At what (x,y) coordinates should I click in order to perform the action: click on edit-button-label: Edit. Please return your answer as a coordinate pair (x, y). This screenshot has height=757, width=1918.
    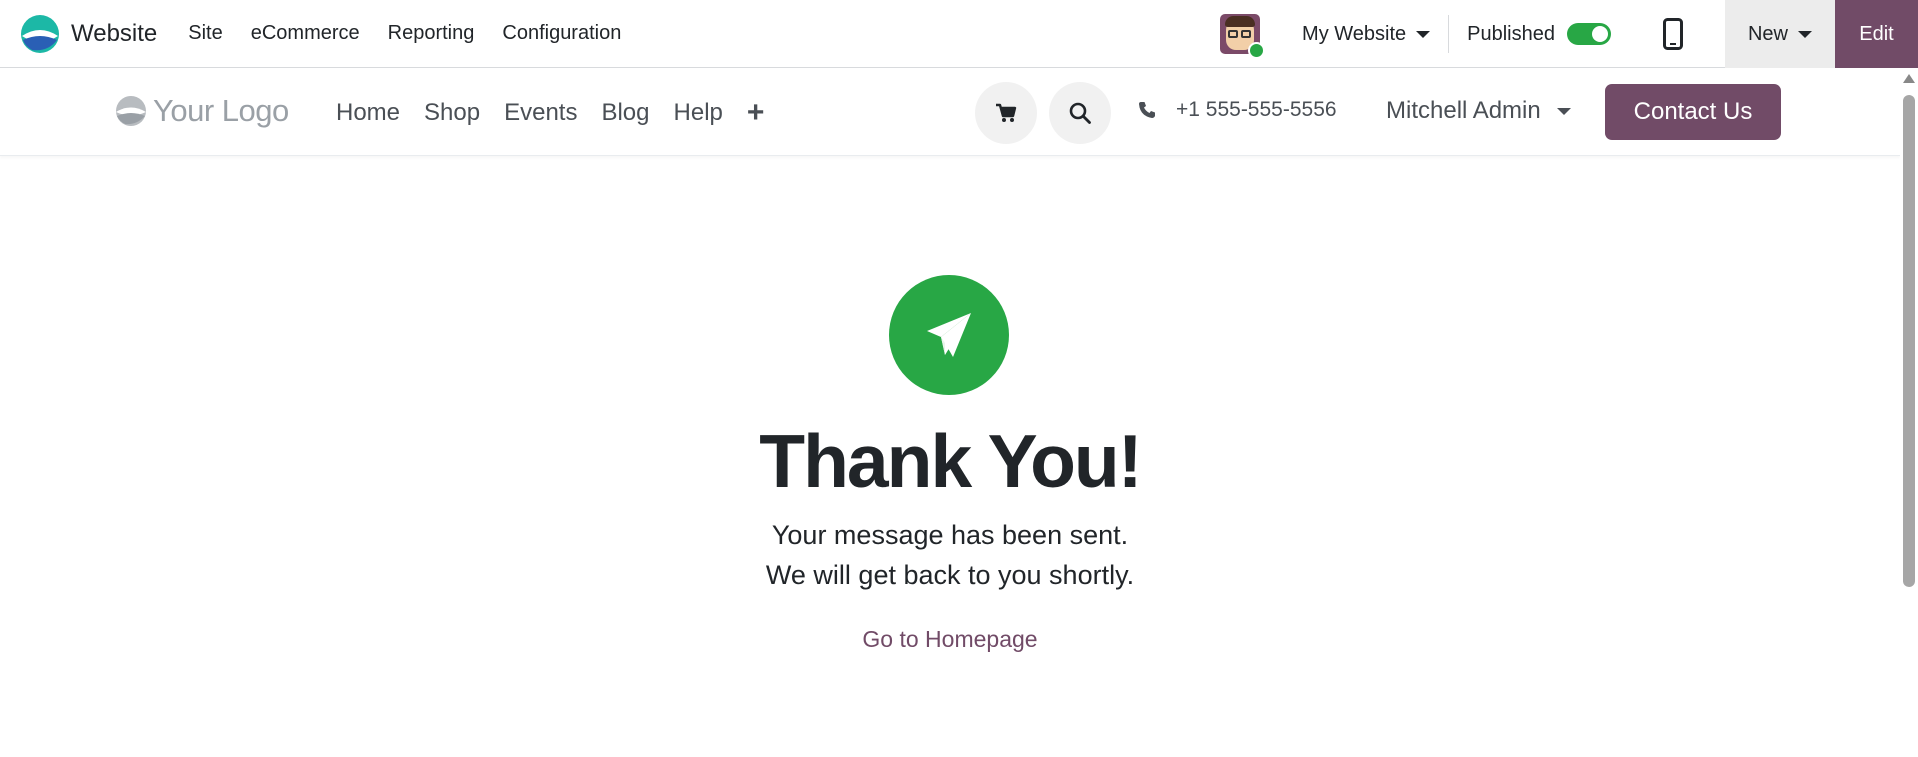
    Looking at the image, I should click on (1876, 33).